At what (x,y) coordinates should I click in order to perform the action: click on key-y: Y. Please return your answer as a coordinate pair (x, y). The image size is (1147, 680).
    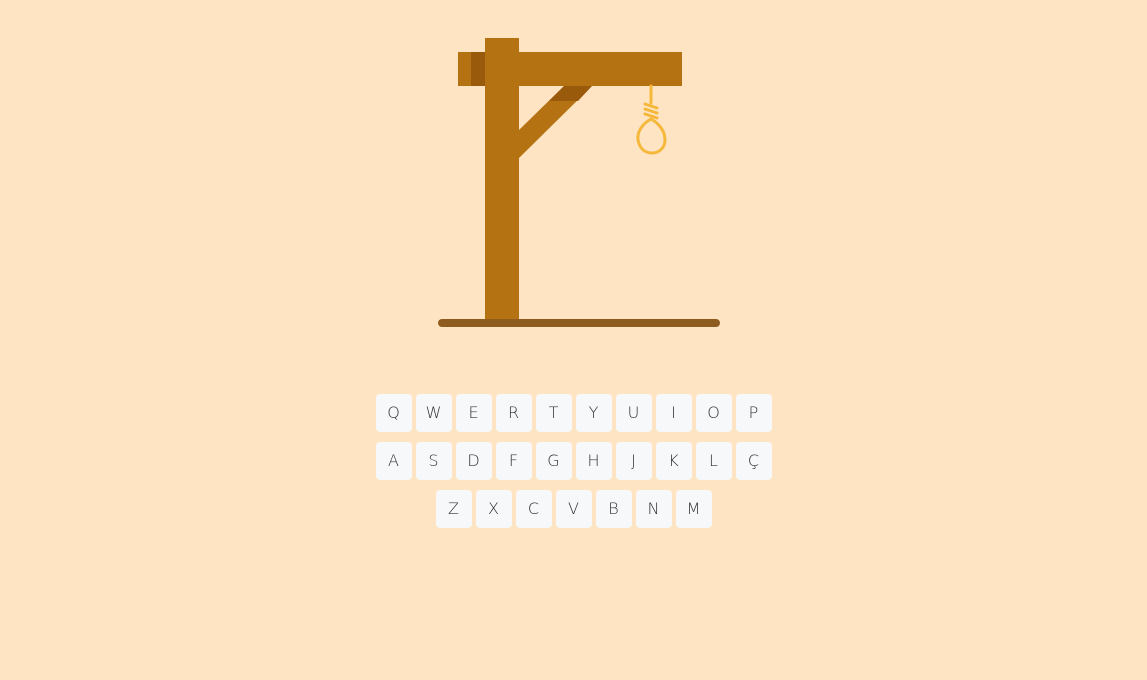
    Looking at the image, I should click on (593, 413).